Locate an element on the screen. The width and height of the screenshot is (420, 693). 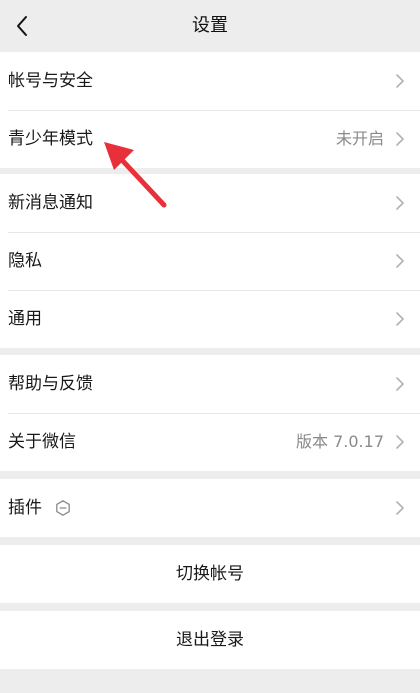
logout-group: 退出登录 is located at coordinates (210, 640).